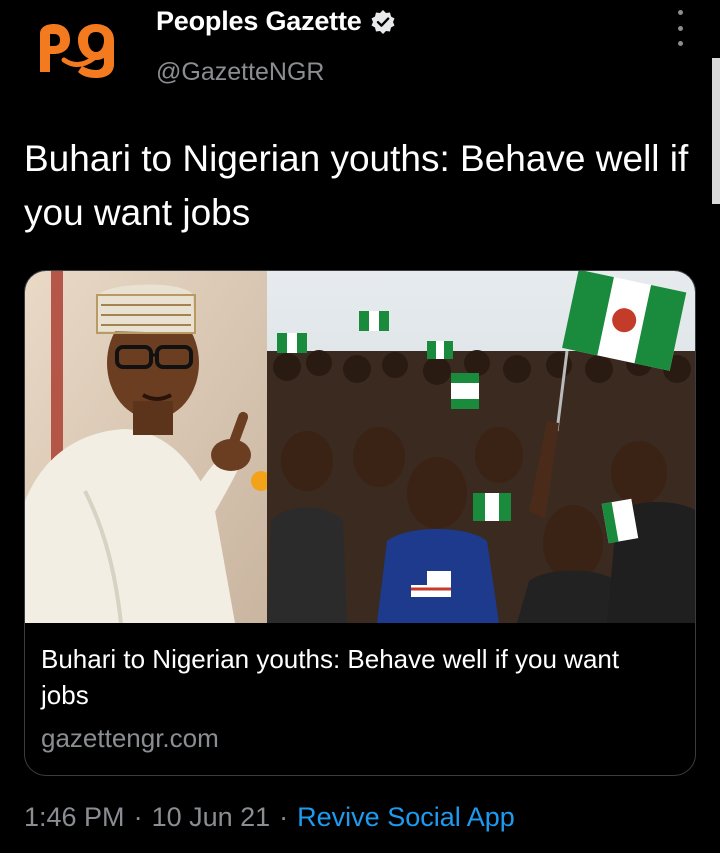 Image resolution: width=720 pixels, height=853 pixels. Describe the element at coordinates (130, 738) in the screenshot. I see `card-domain: gazettengr.com` at that location.